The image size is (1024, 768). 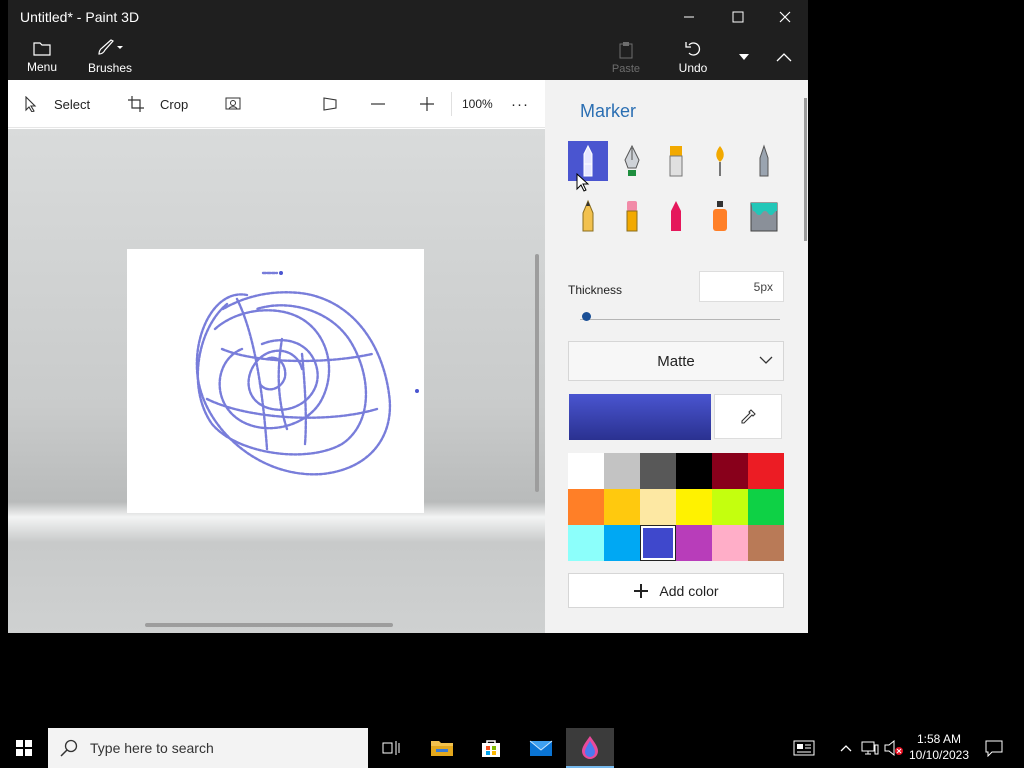 I want to click on panel-scrollbar, so click(x=805, y=169).